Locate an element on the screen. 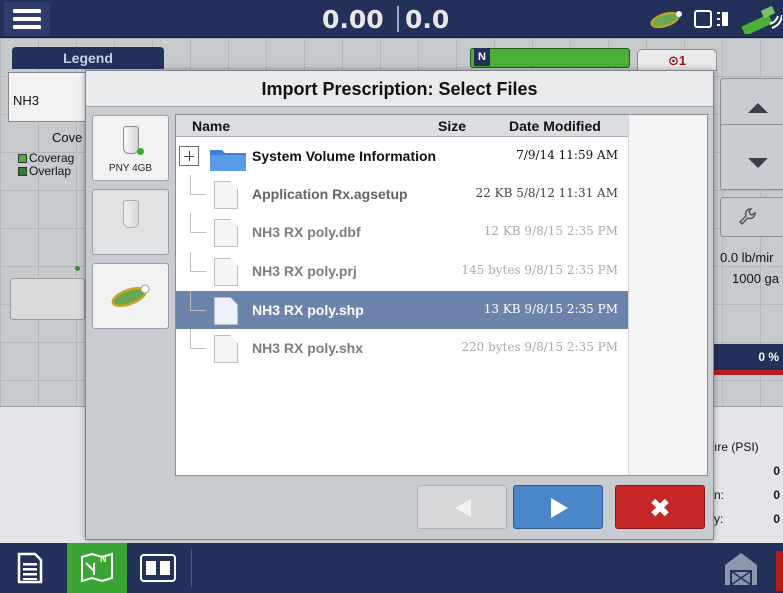 The image size is (783, 593). svg-text: N is located at coordinates (103, 559).